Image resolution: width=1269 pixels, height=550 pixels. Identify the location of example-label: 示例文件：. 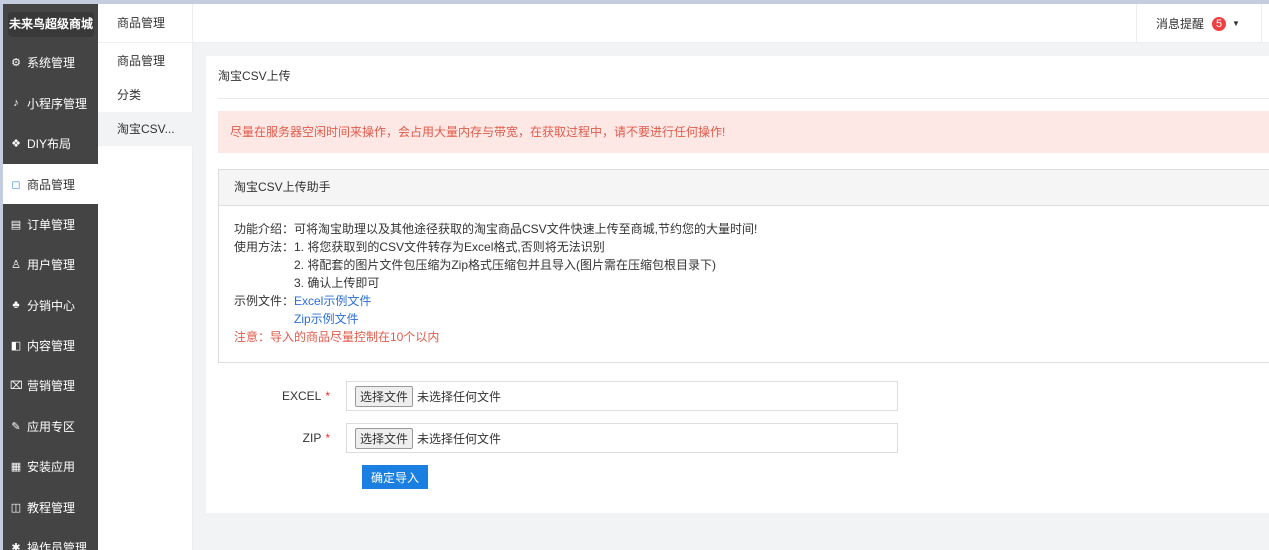
(264, 301).